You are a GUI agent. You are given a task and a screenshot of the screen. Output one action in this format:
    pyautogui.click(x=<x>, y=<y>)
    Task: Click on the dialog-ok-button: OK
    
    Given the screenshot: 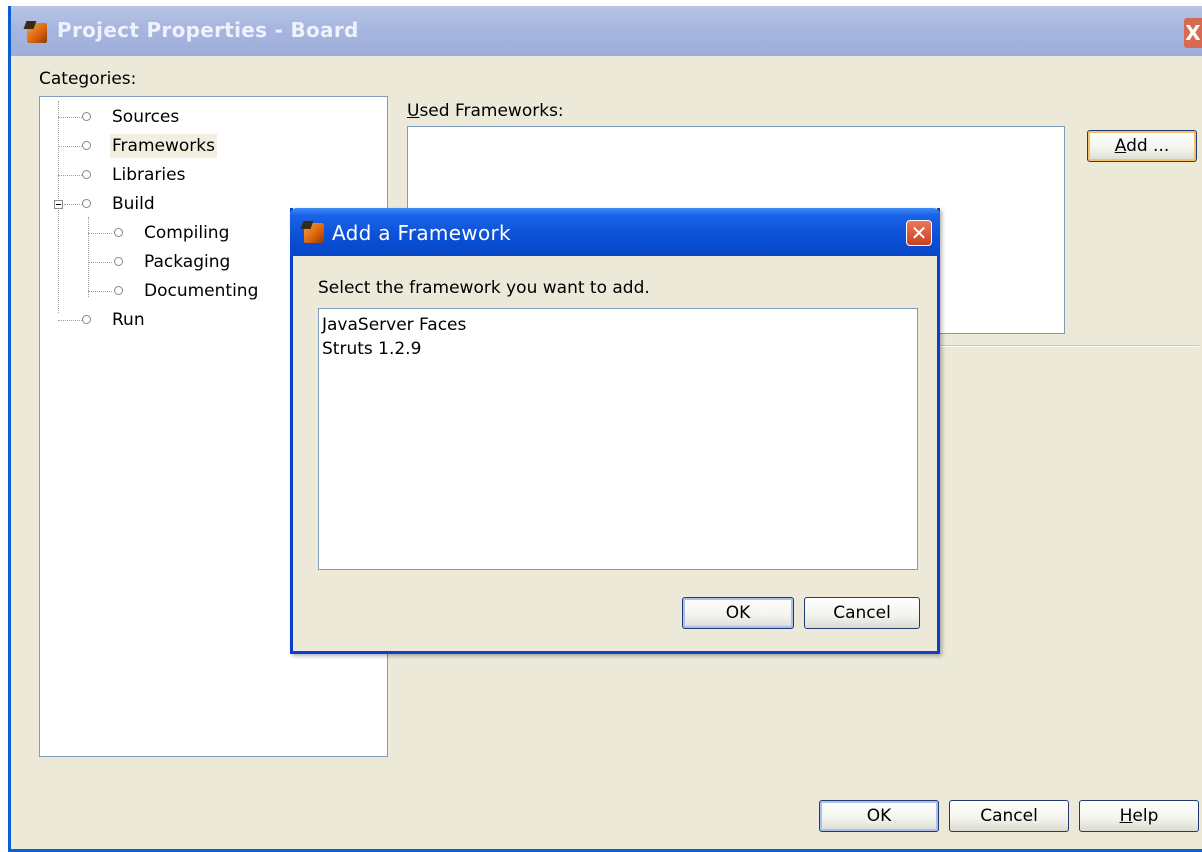 What is the action you would take?
    pyautogui.click(x=738, y=613)
    